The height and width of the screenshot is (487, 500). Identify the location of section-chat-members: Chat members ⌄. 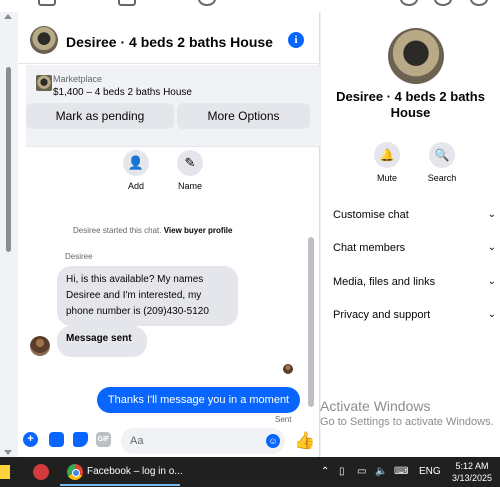
(415, 248).